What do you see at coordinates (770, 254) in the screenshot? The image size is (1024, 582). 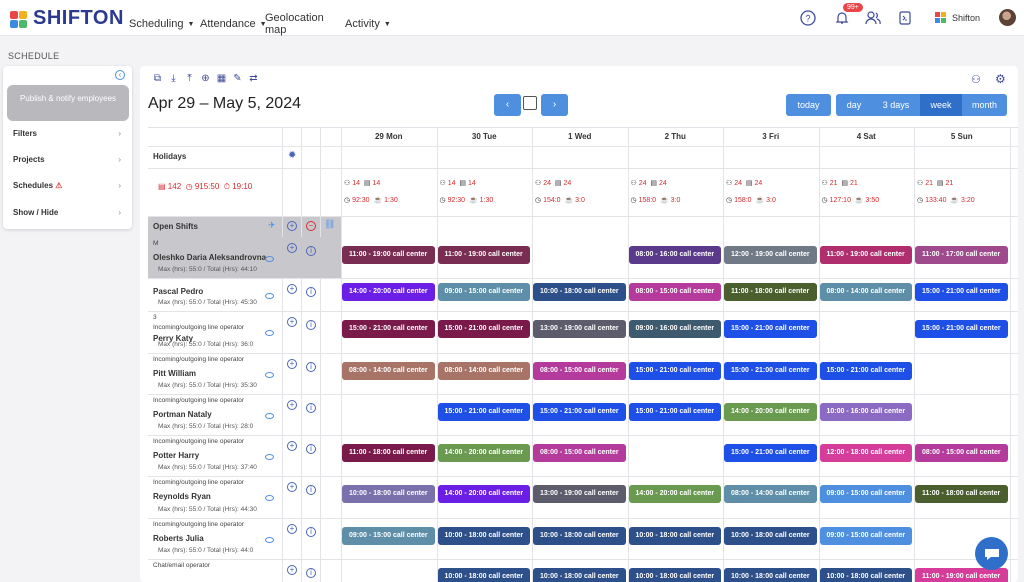 I see `shift-block: 12:00 - 19:00 call center` at bounding box center [770, 254].